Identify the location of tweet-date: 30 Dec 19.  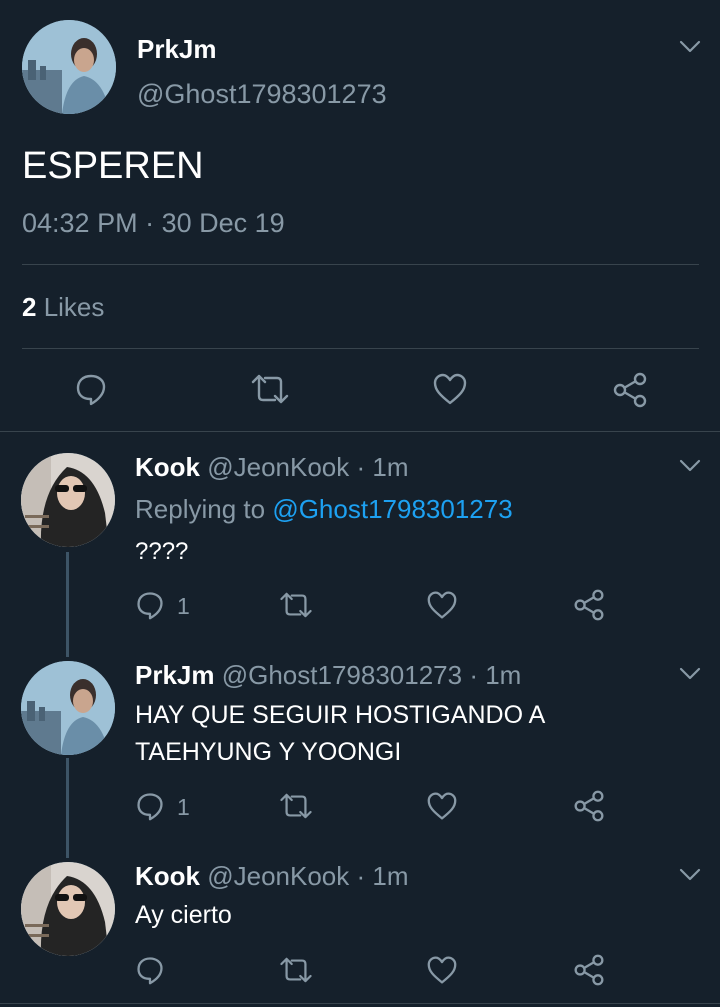
(223, 223).